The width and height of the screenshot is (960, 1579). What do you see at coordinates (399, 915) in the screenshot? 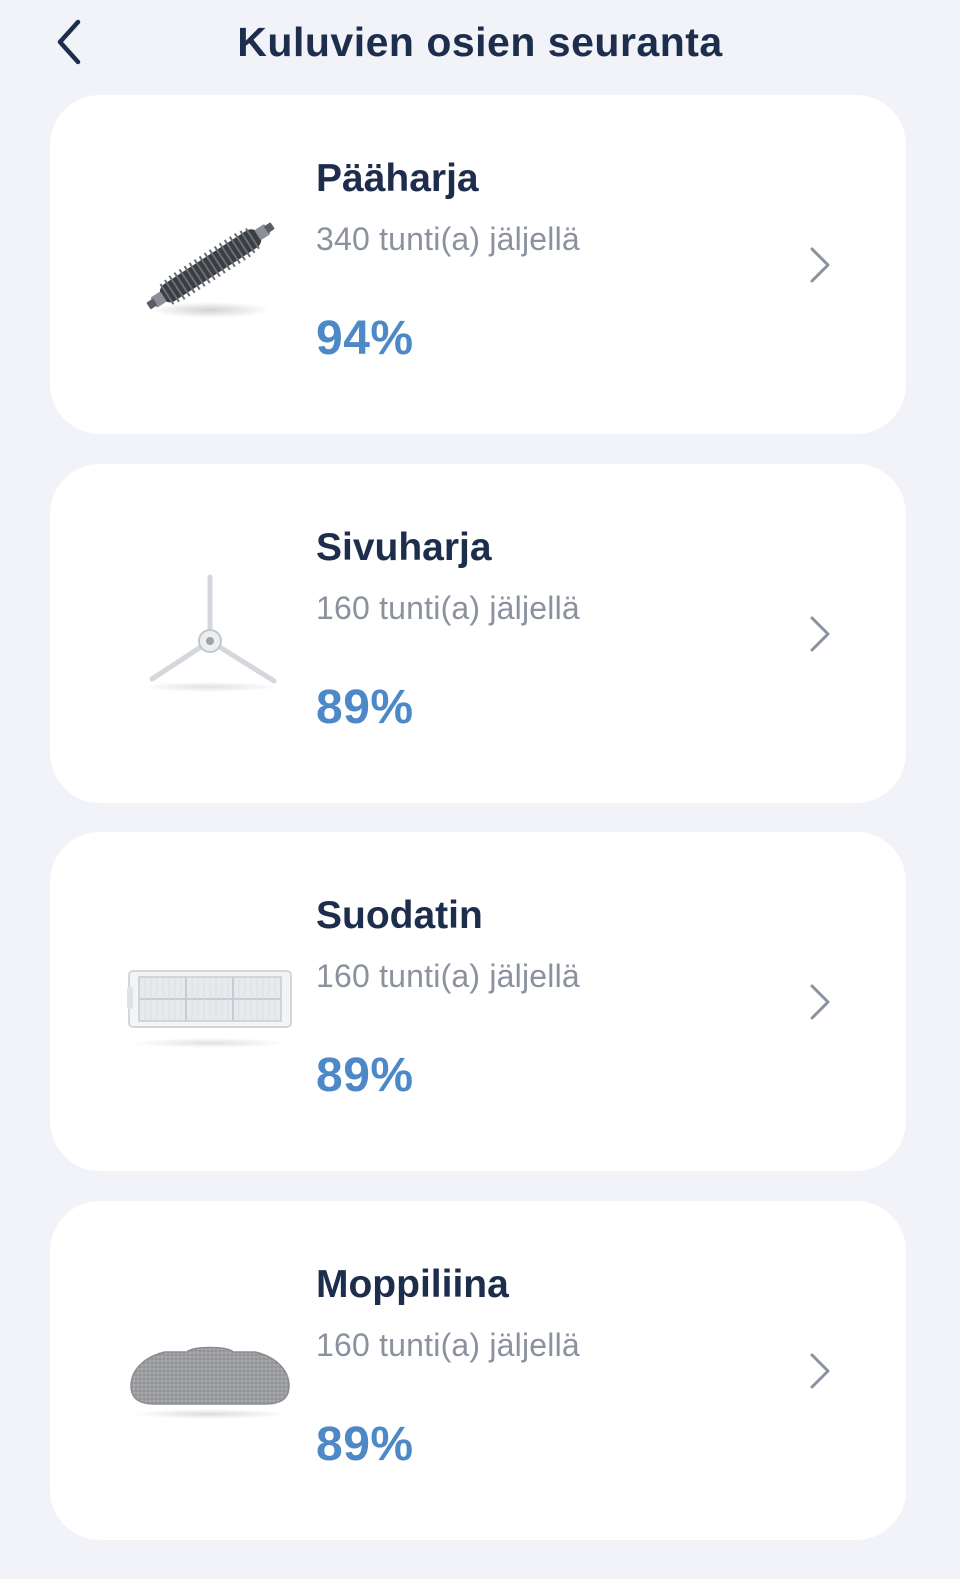
I see `part-name: Suodatin` at bounding box center [399, 915].